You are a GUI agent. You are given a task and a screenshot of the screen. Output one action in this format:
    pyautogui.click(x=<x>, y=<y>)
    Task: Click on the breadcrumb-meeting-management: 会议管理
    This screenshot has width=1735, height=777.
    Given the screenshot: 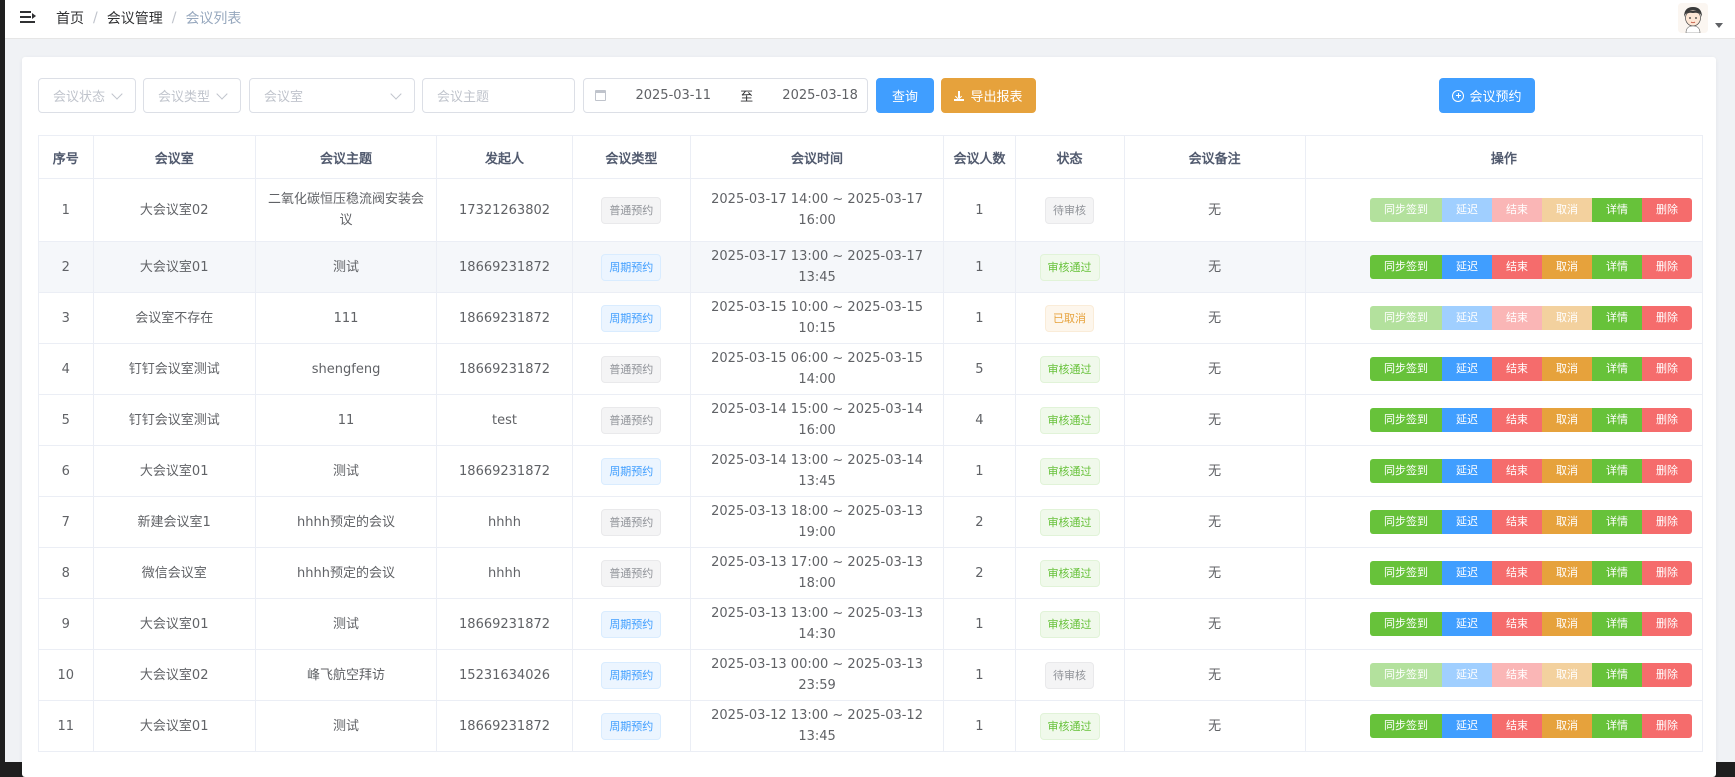 What is the action you would take?
    pyautogui.click(x=135, y=18)
    